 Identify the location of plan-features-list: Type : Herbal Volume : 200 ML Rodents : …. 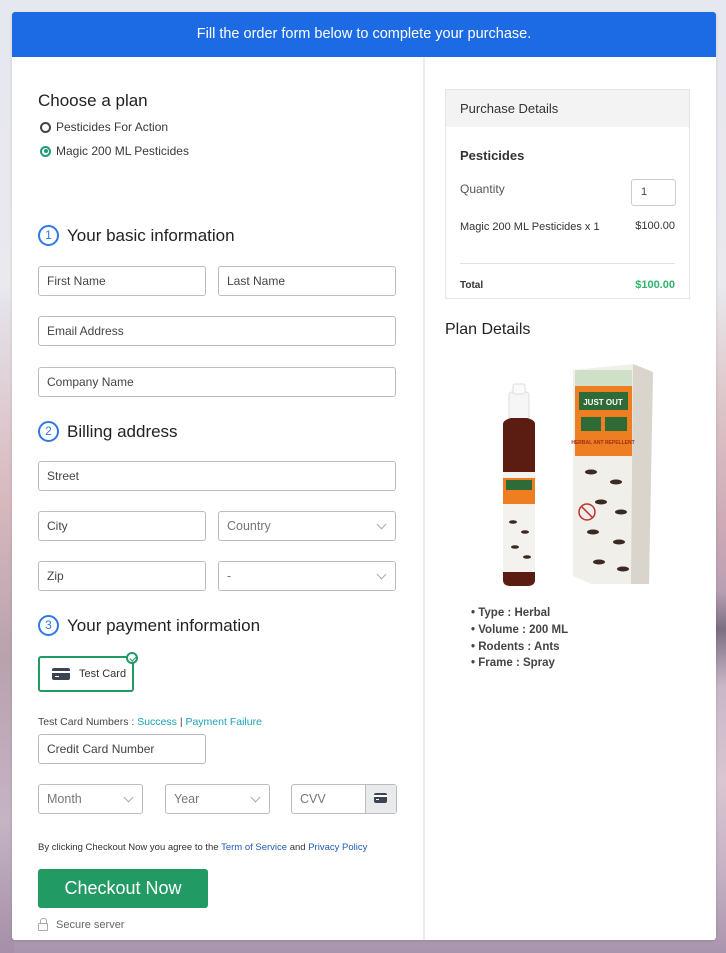
(519, 638).